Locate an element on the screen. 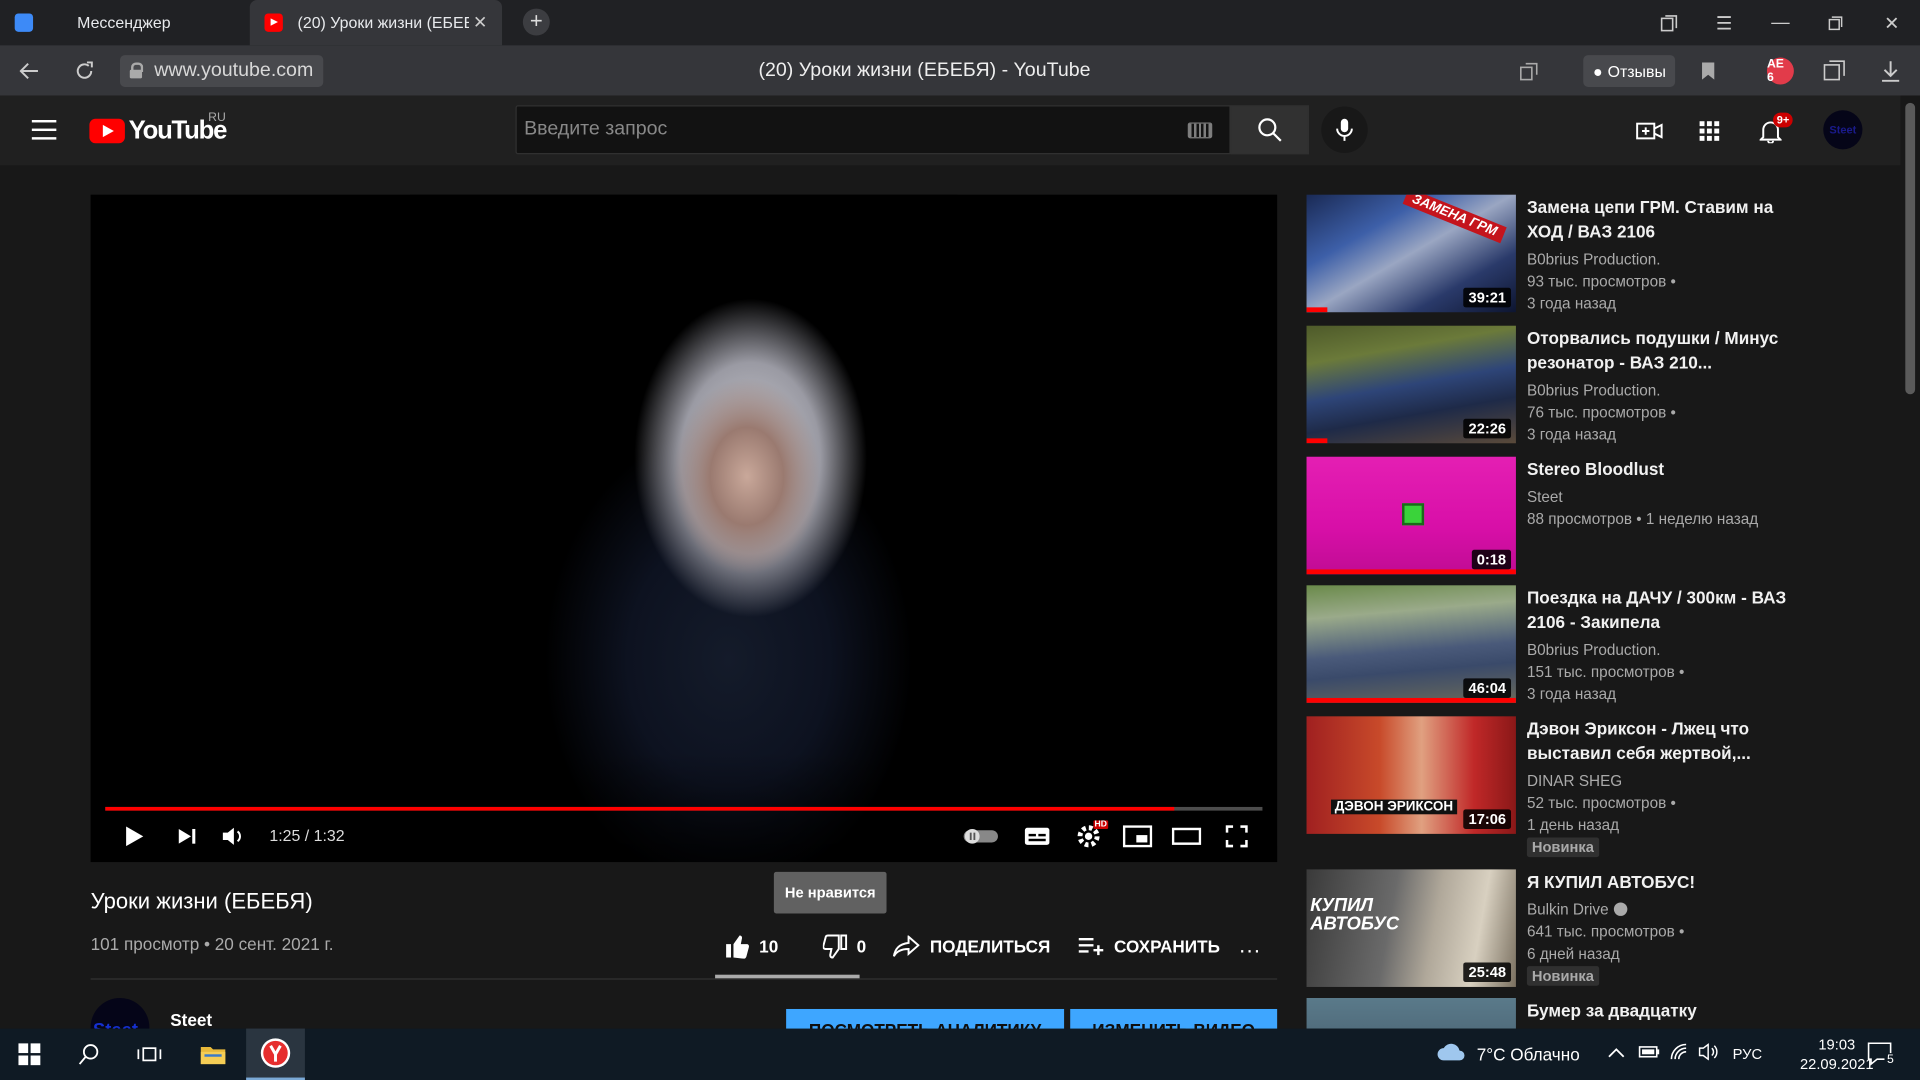  next-button is located at coordinates (187, 836).